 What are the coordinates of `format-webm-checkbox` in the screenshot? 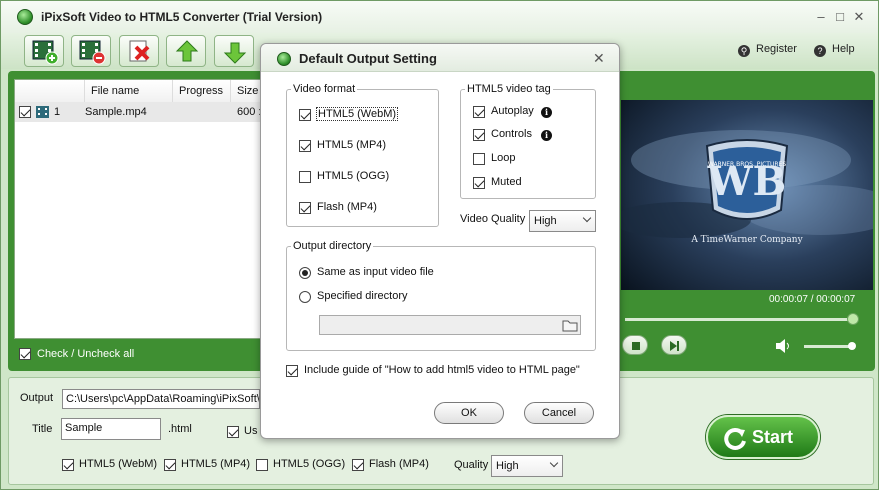 It's located at (68, 465).